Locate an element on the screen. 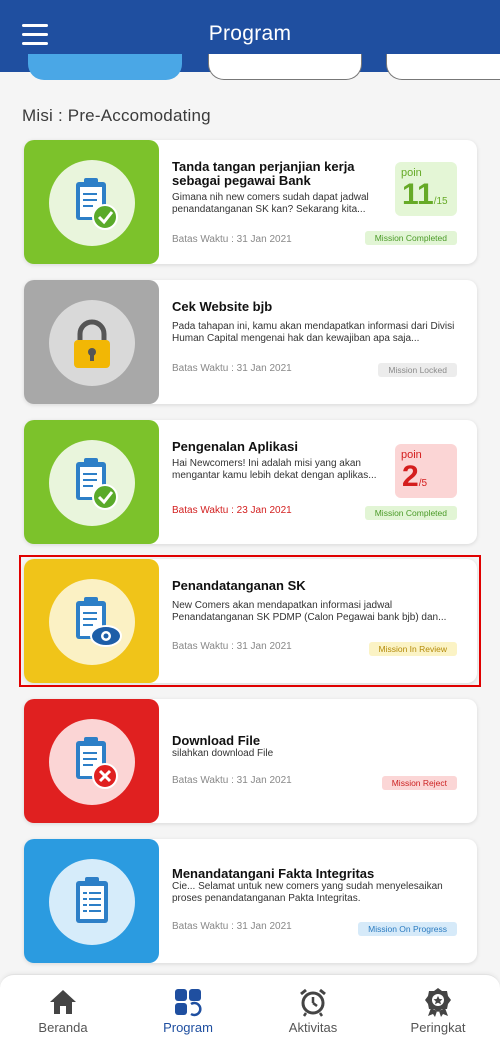 This screenshot has width=500, height=1046. home-icon is located at coordinates (63, 1002).